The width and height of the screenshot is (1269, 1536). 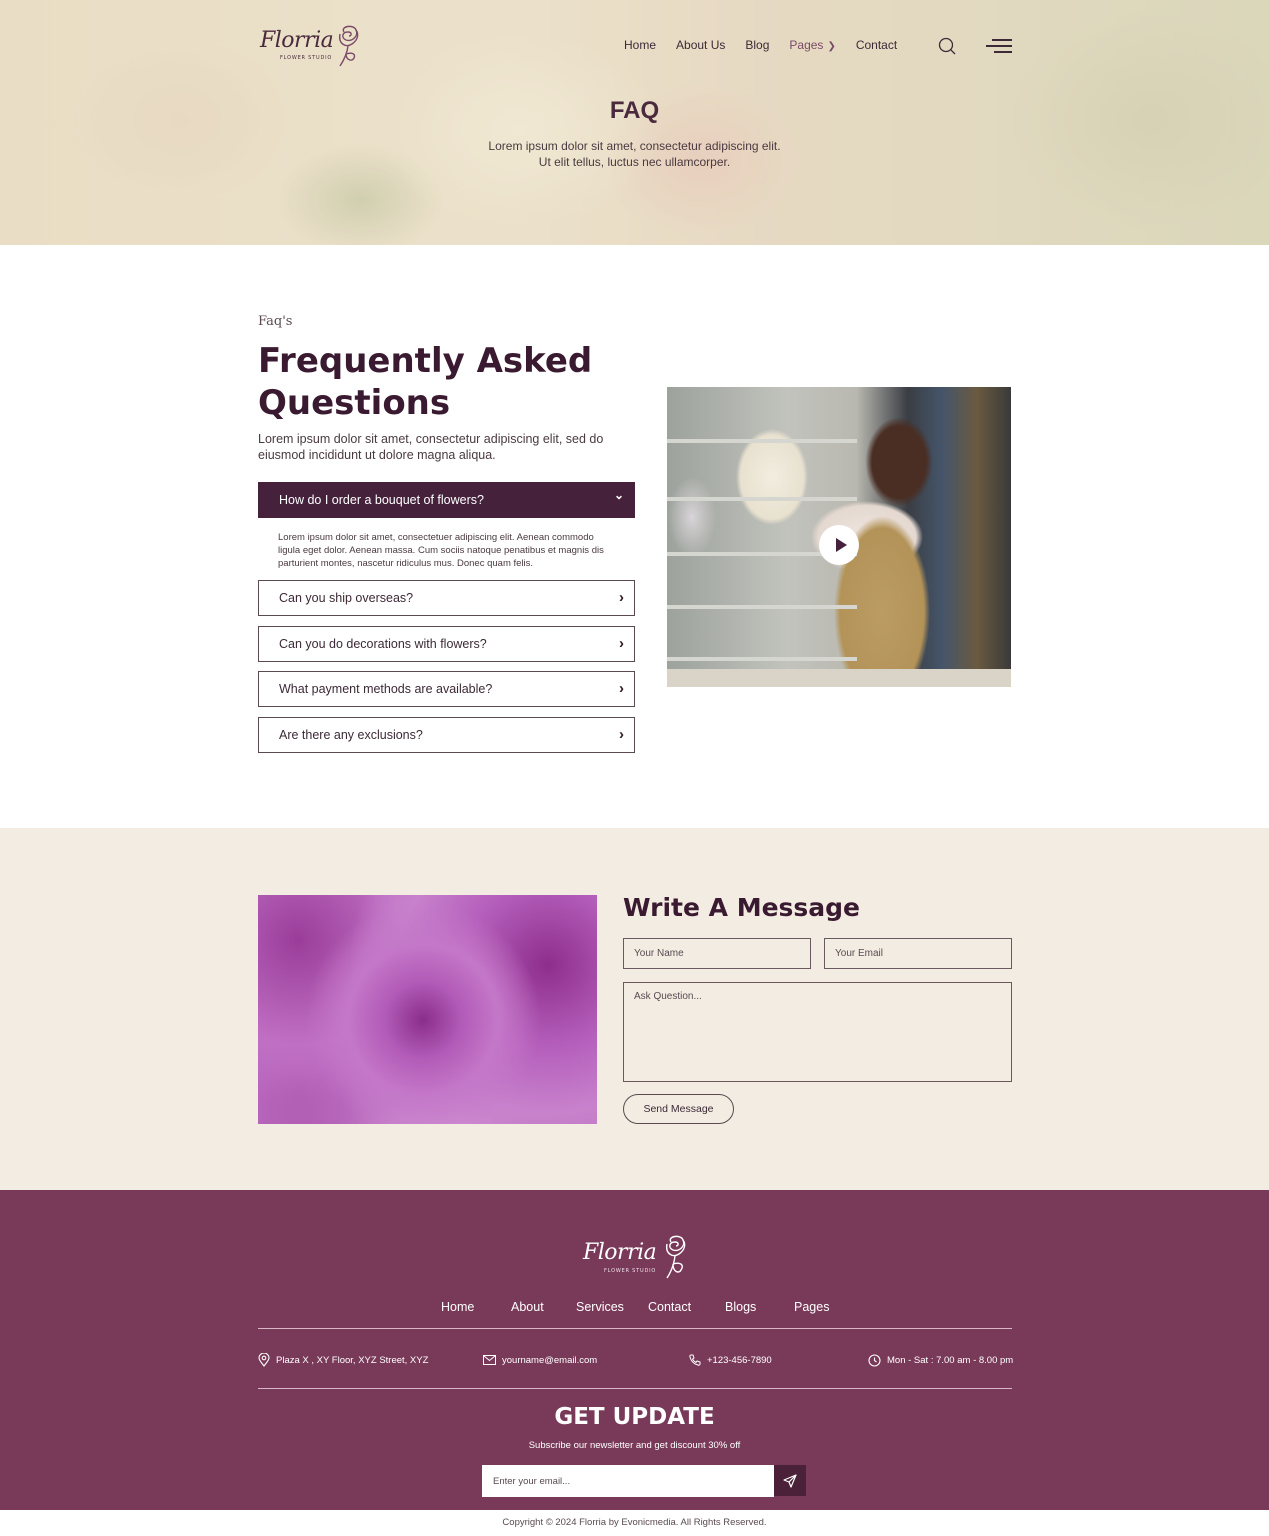 What do you see at coordinates (806, 45) in the screenshot?
I see `nav-item-pages-label: Pages` at bounding box center [806, 45].